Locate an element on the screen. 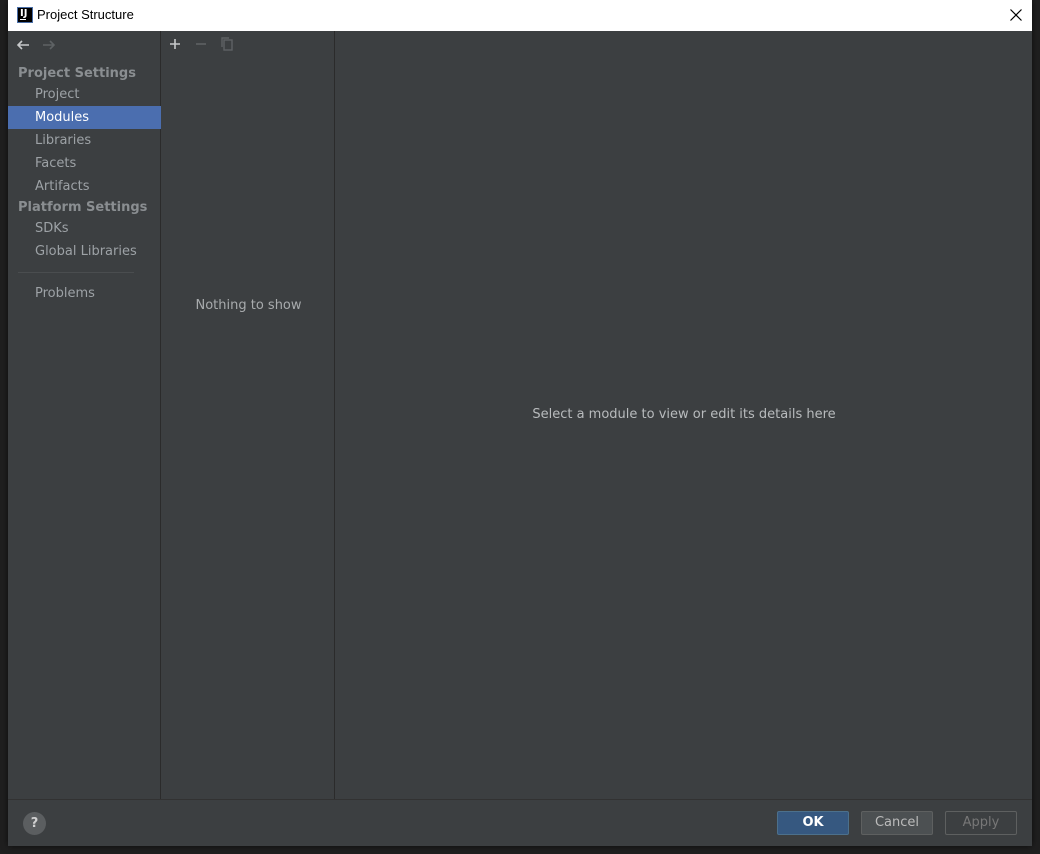  apply-button: Apply is located at coordinates (981, 823).